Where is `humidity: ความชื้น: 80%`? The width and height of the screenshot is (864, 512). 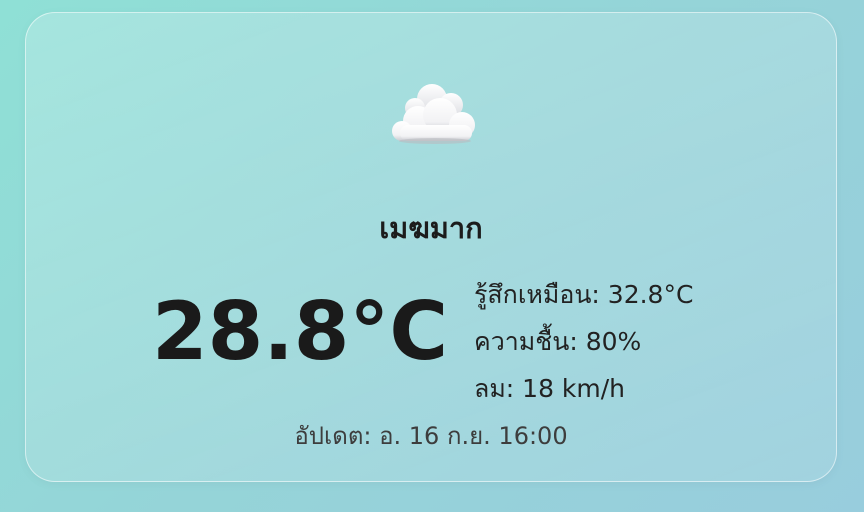
humidity: ความชื้น: 80% is located at coordinates (558, 341).